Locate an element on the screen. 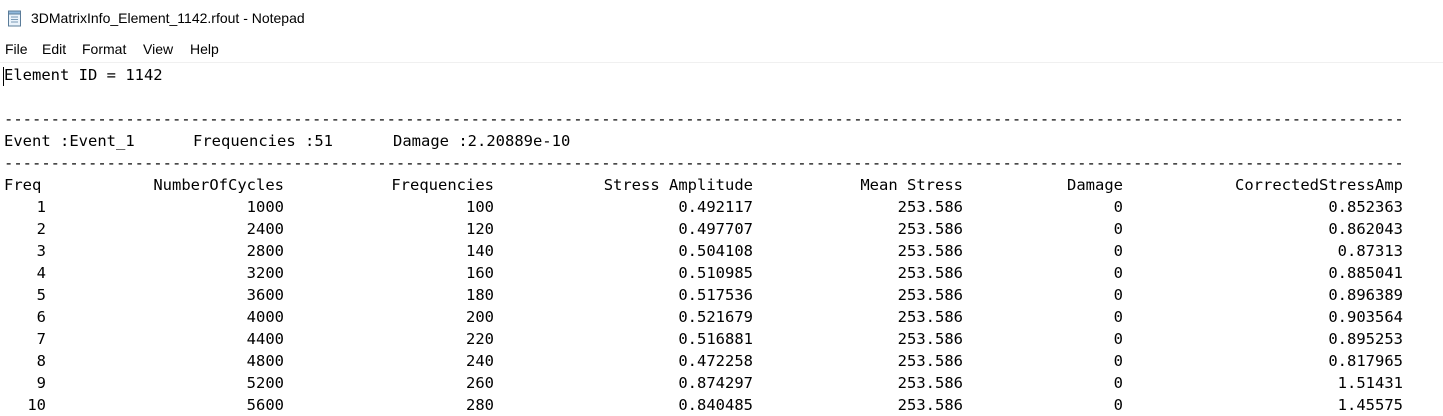  cell-freq: 9 is located at coordinates (41, 383).